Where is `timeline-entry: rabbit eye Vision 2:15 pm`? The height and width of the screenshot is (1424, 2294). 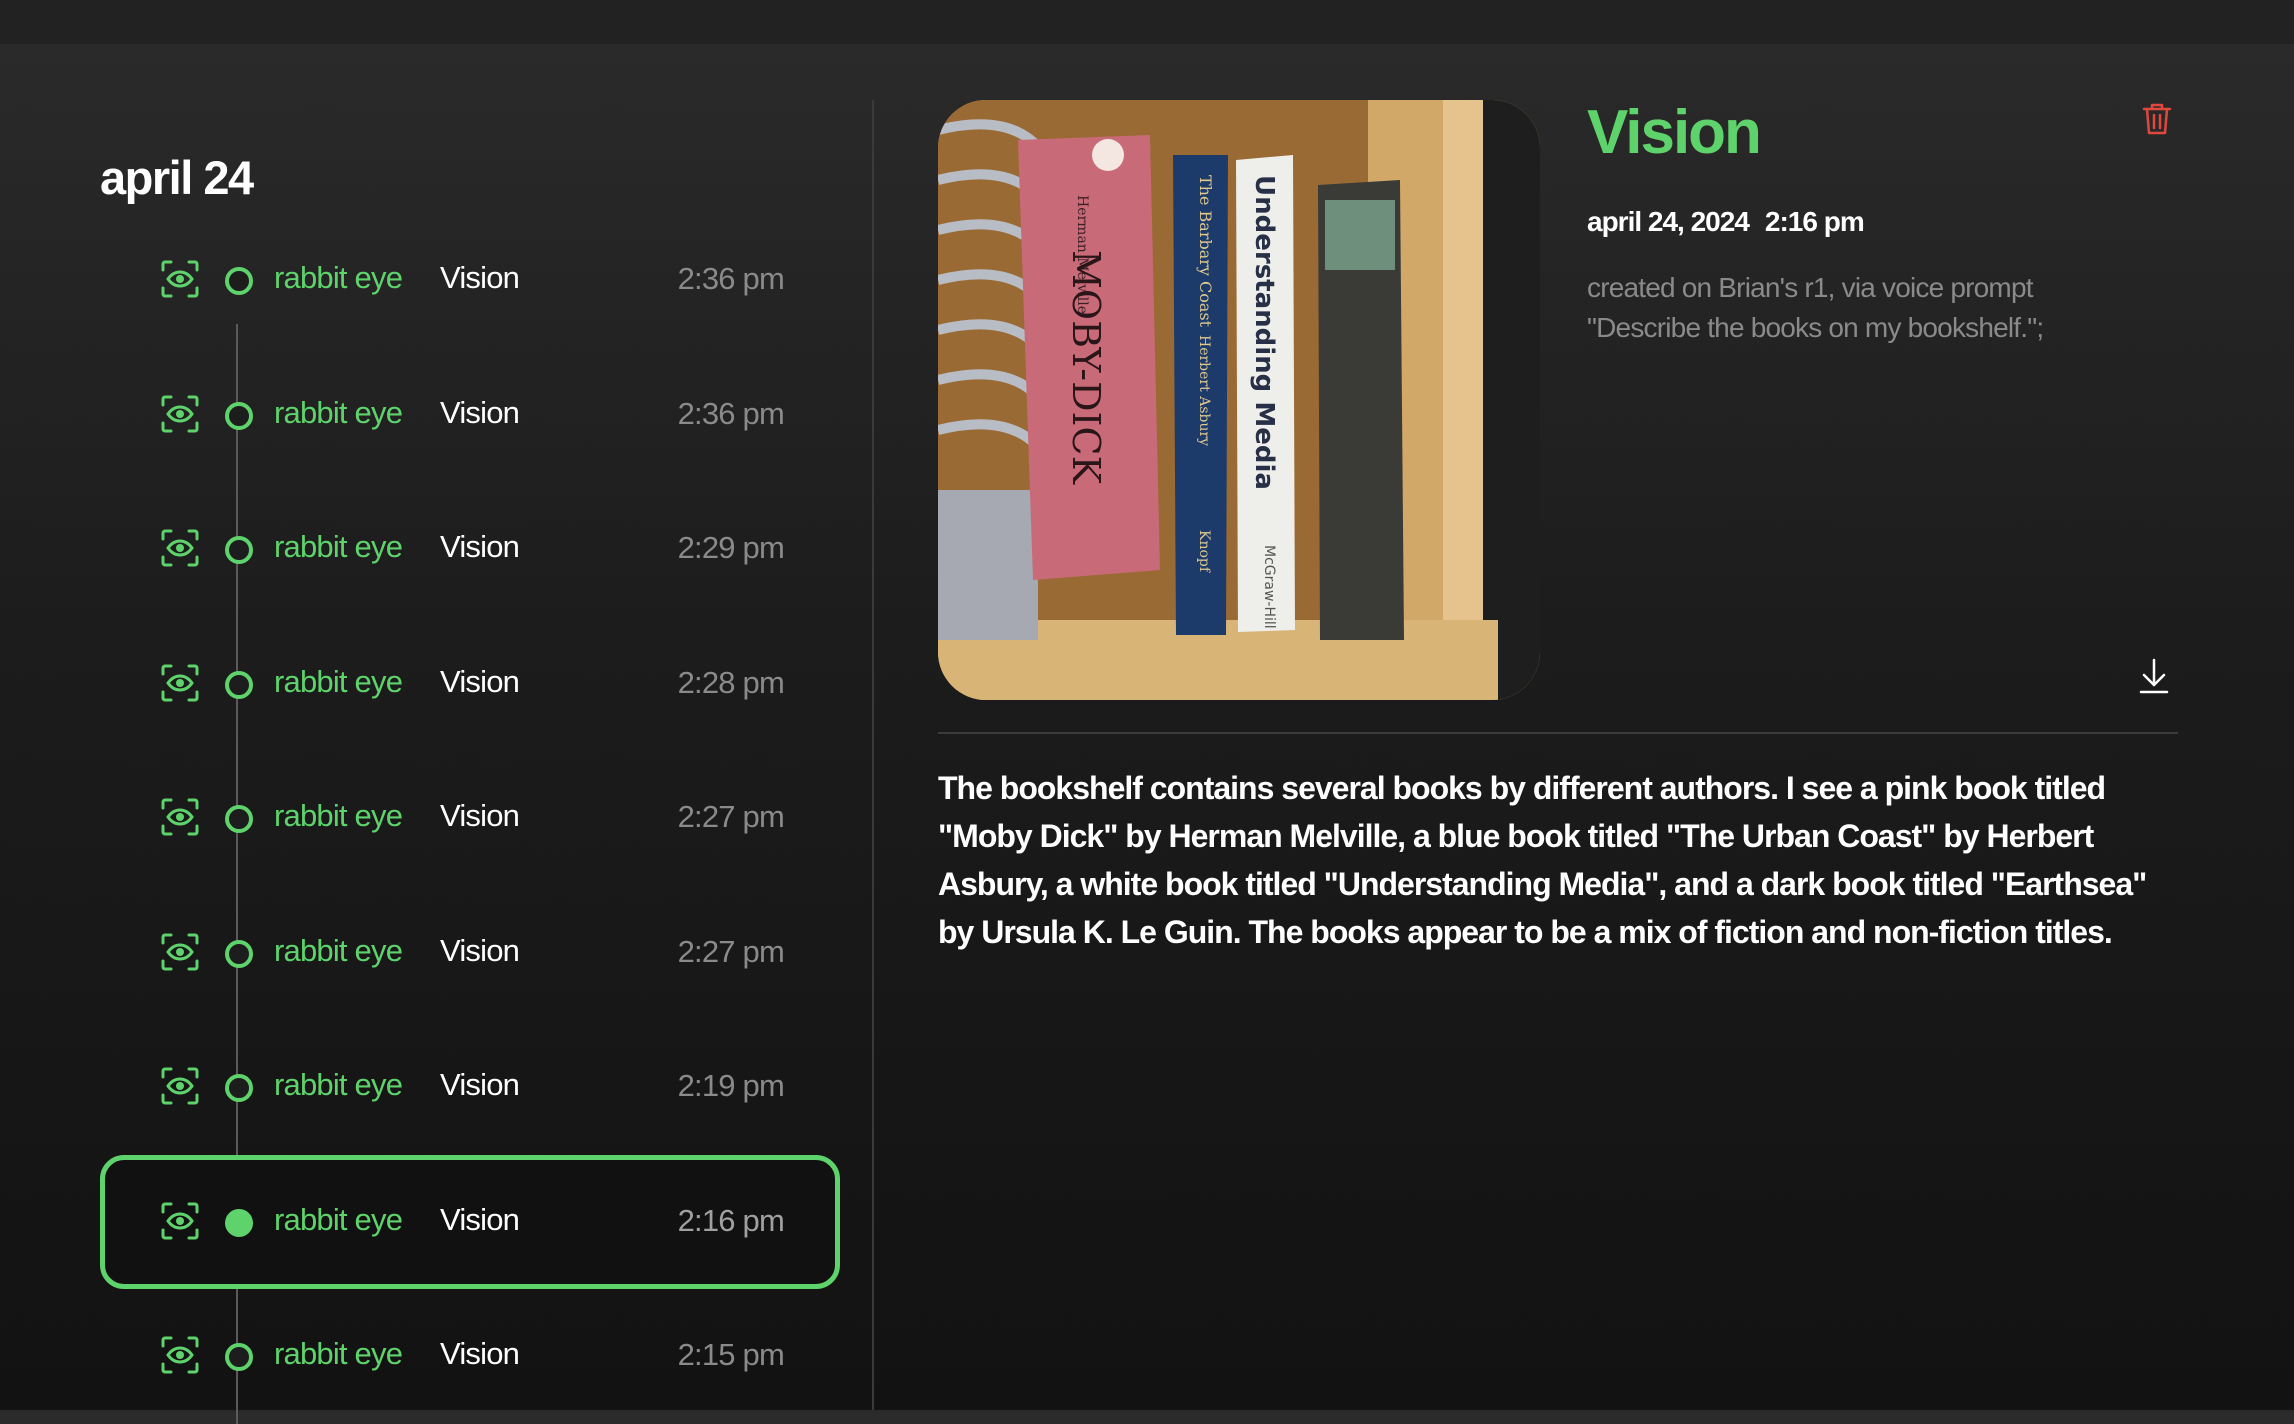 timeline-entry: rabbit eye Vision 2:15 pm is located at coordinates (470, 1356).